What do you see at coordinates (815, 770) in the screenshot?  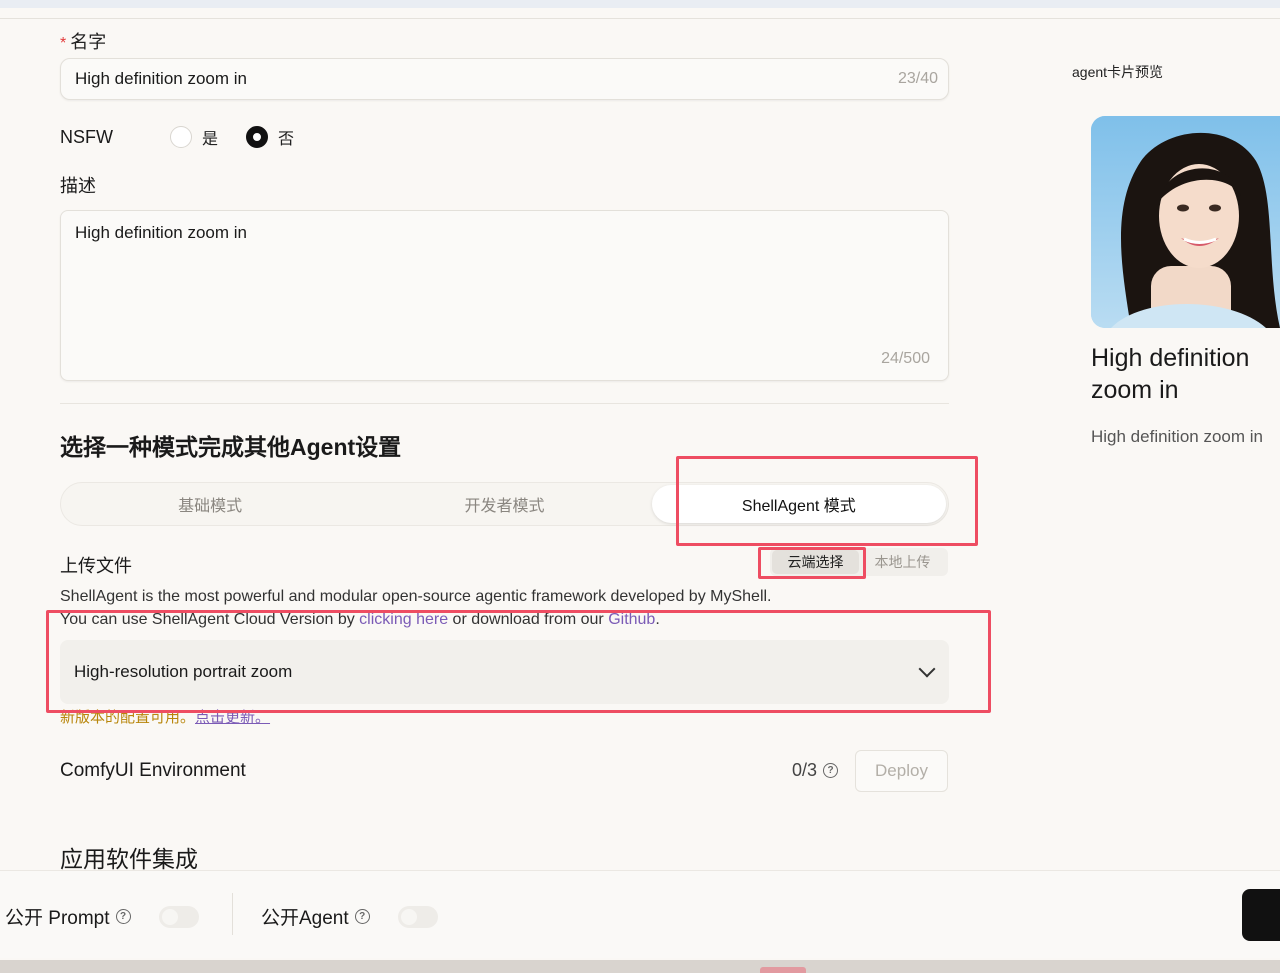 I see `environment-count: 0/3 ?` at bounding box center [815, 770].